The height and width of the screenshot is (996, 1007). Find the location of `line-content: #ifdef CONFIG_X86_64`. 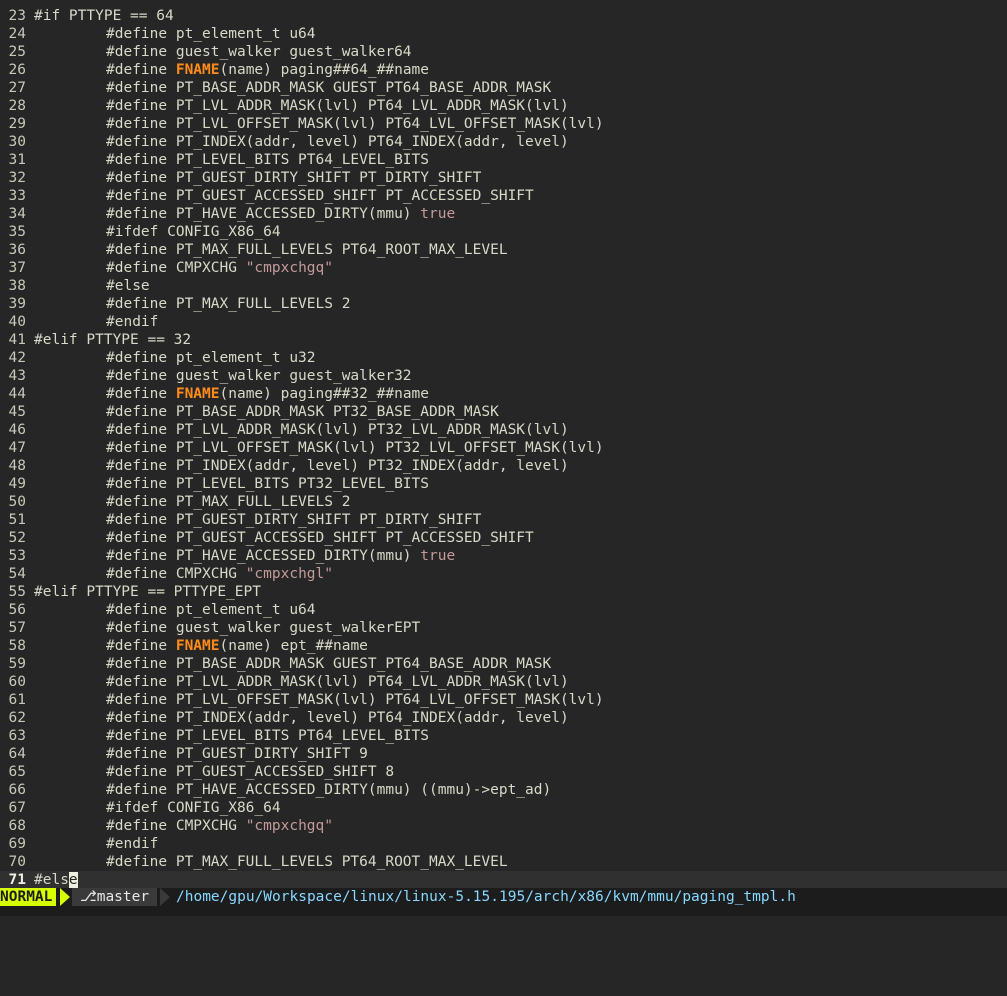

line-content: #ifdef CONFIG_X86_64 is located at coordinates (193, 808).